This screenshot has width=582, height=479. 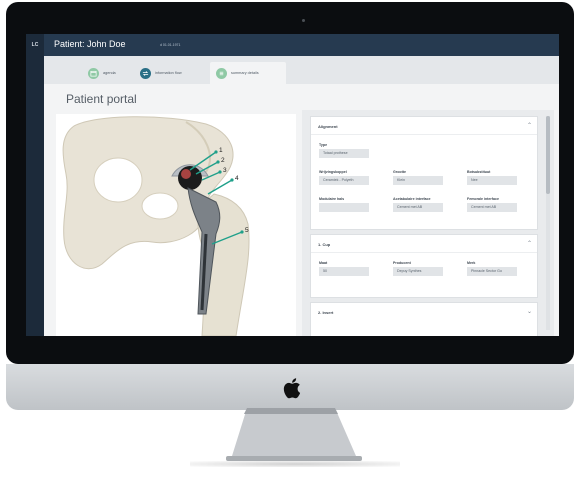 I want to click on tab-label: agenda, so click(x=109, y=73).